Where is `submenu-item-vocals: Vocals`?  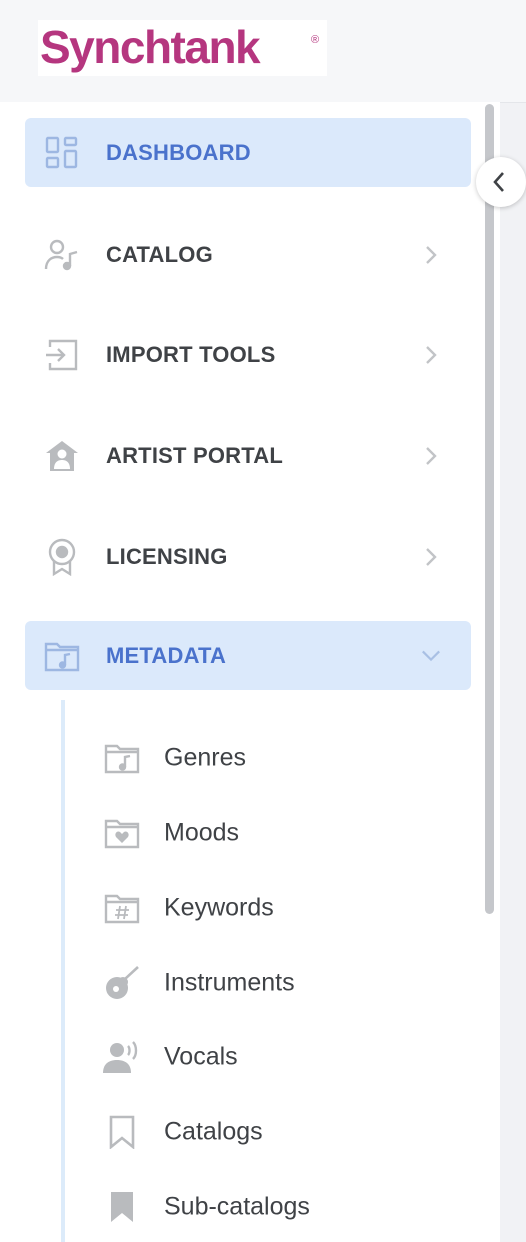 submenu-item-vocals: Vocals is located at coordinates (280, 1057).